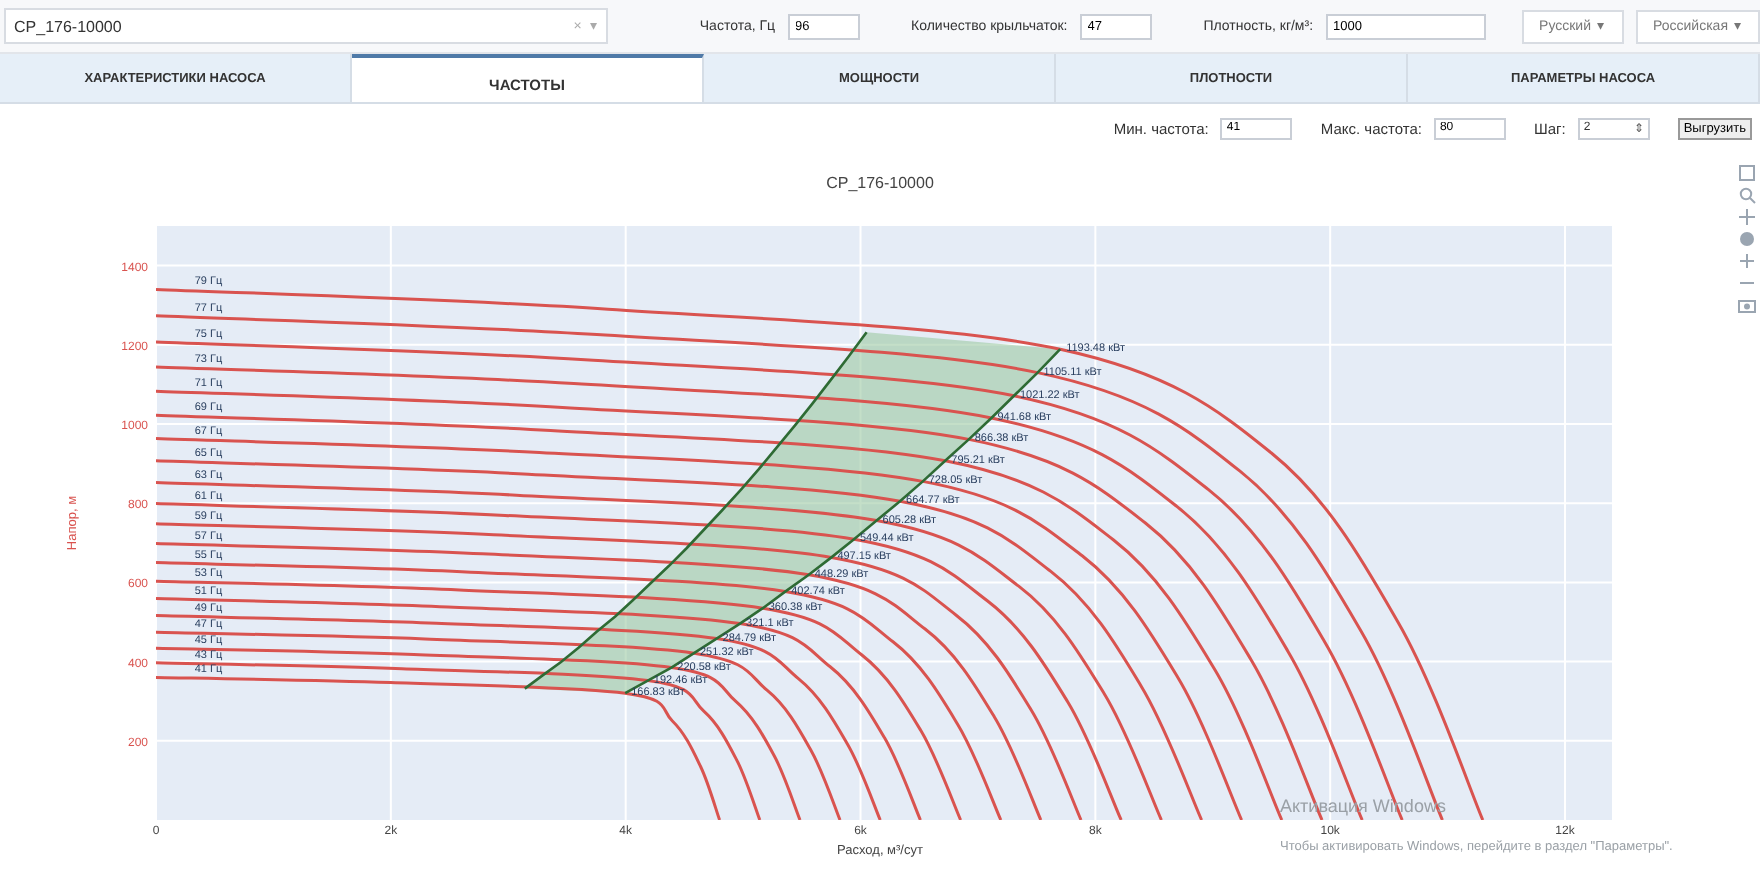 This screenshot has height=872, width=1760. What do you see at coordinates (880, 183) in the screenshot?
I see `chart-title: CP_176-10000` at bounding box center [880, 183].